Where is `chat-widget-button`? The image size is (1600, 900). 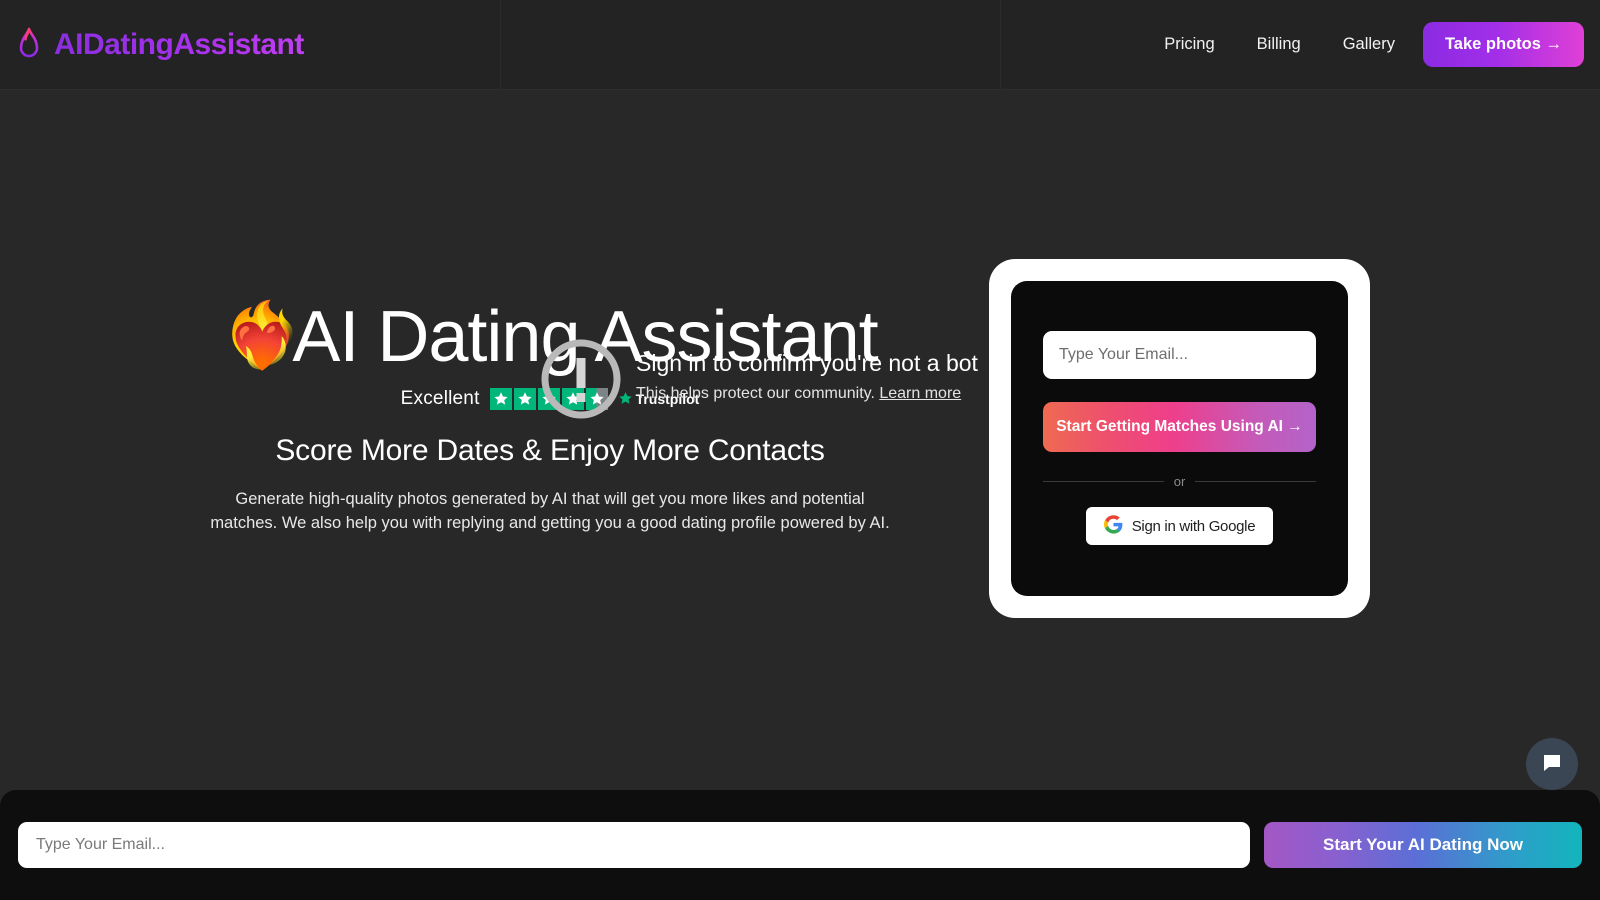 chat-widget-button is located at coordinates (1552, 764).